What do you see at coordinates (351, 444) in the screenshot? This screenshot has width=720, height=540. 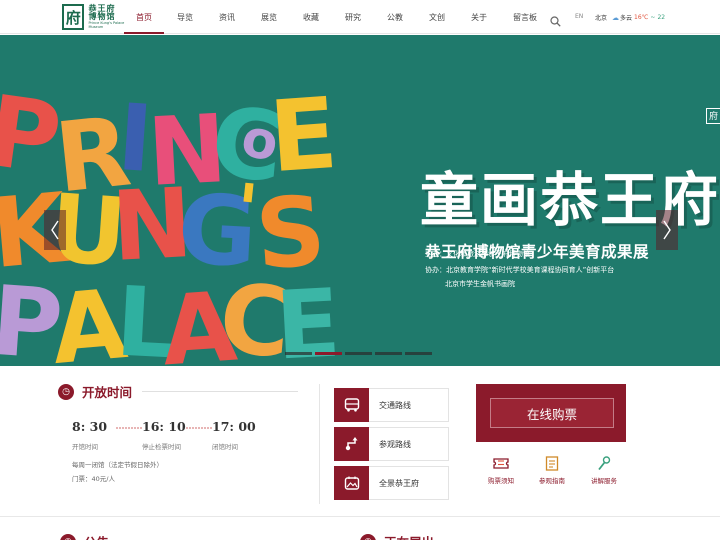 I see `route-icon` at bounding box center [351, 444].